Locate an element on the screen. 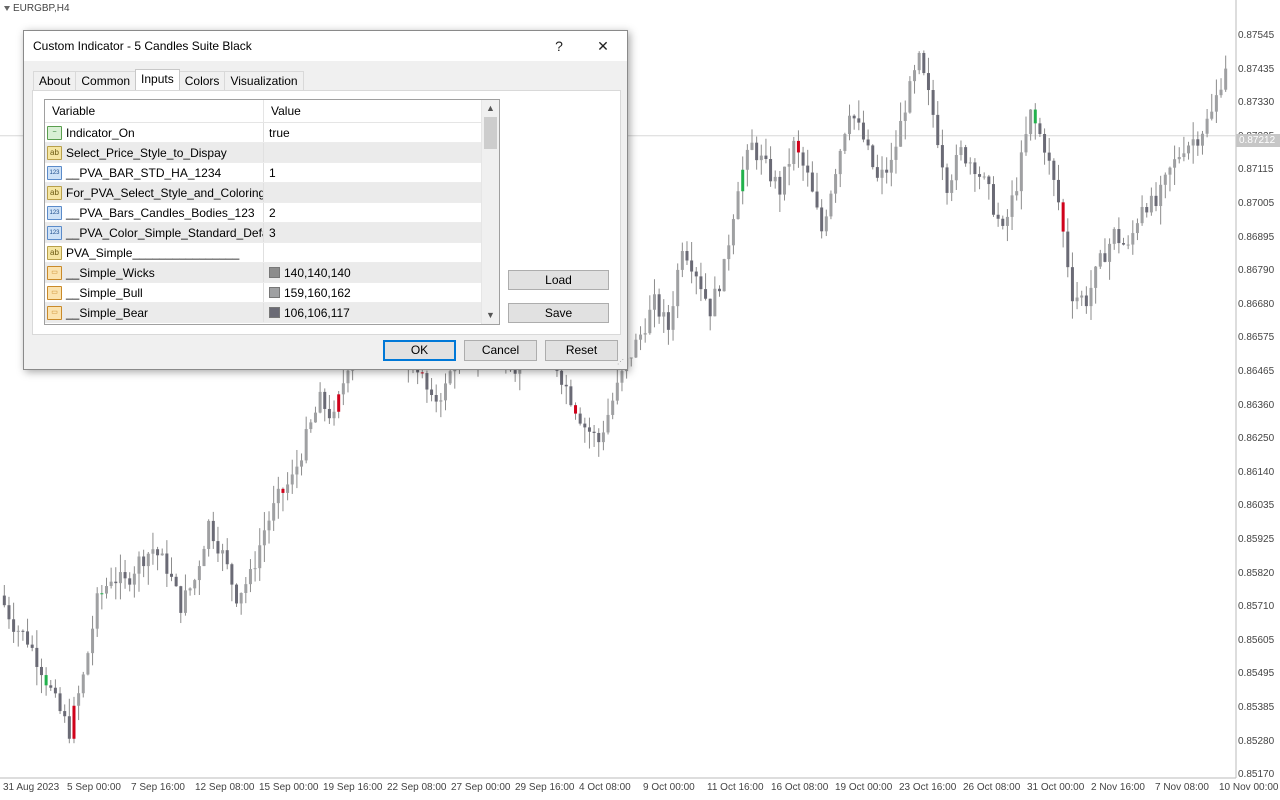 The width and height of the screenshot is (1280, 800). table-row: ab Select_Price_Style_to_Dispay is located at coordinates (263, 153).